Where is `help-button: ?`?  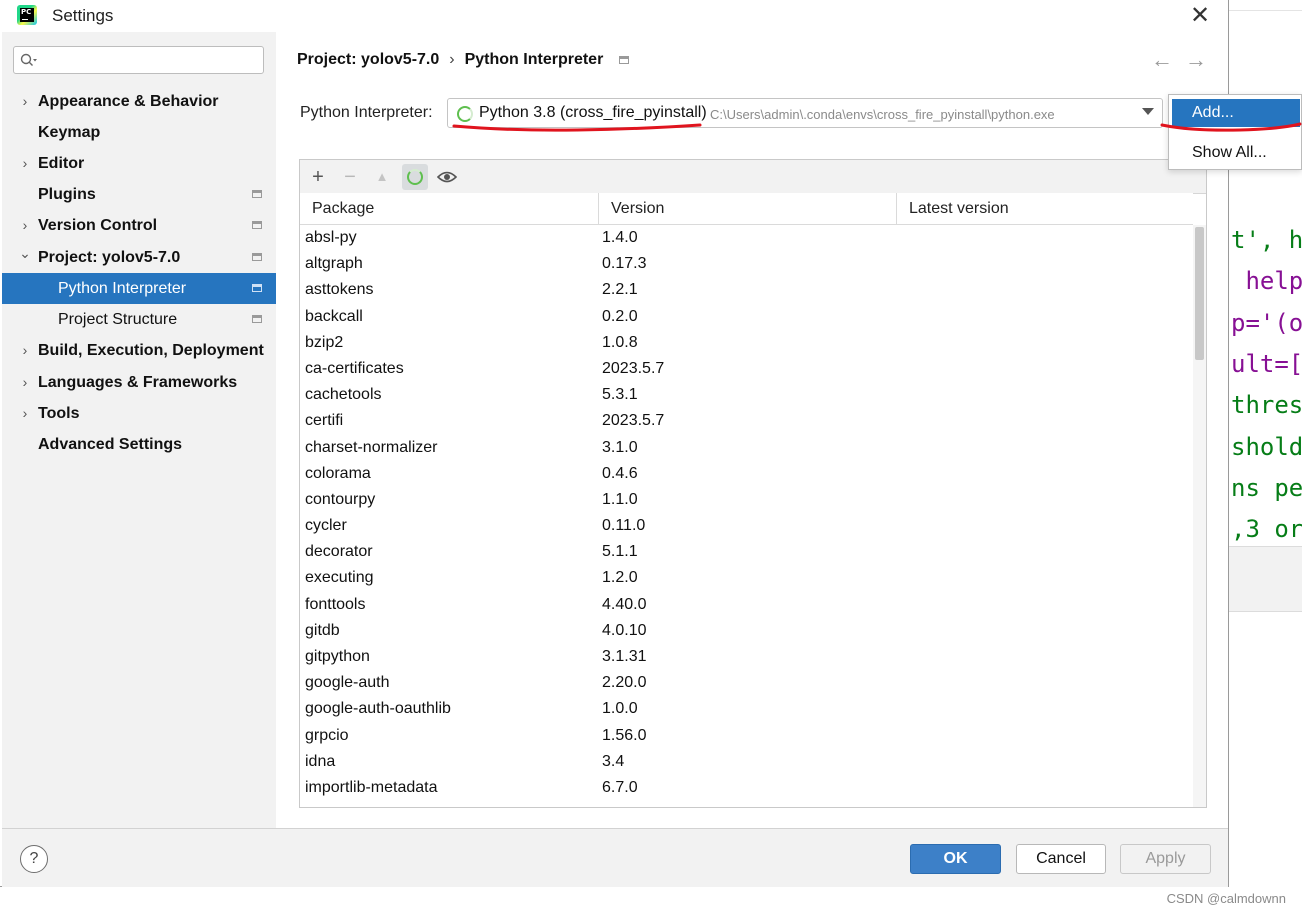 help-button: ? is located at coordinates (34, 859).